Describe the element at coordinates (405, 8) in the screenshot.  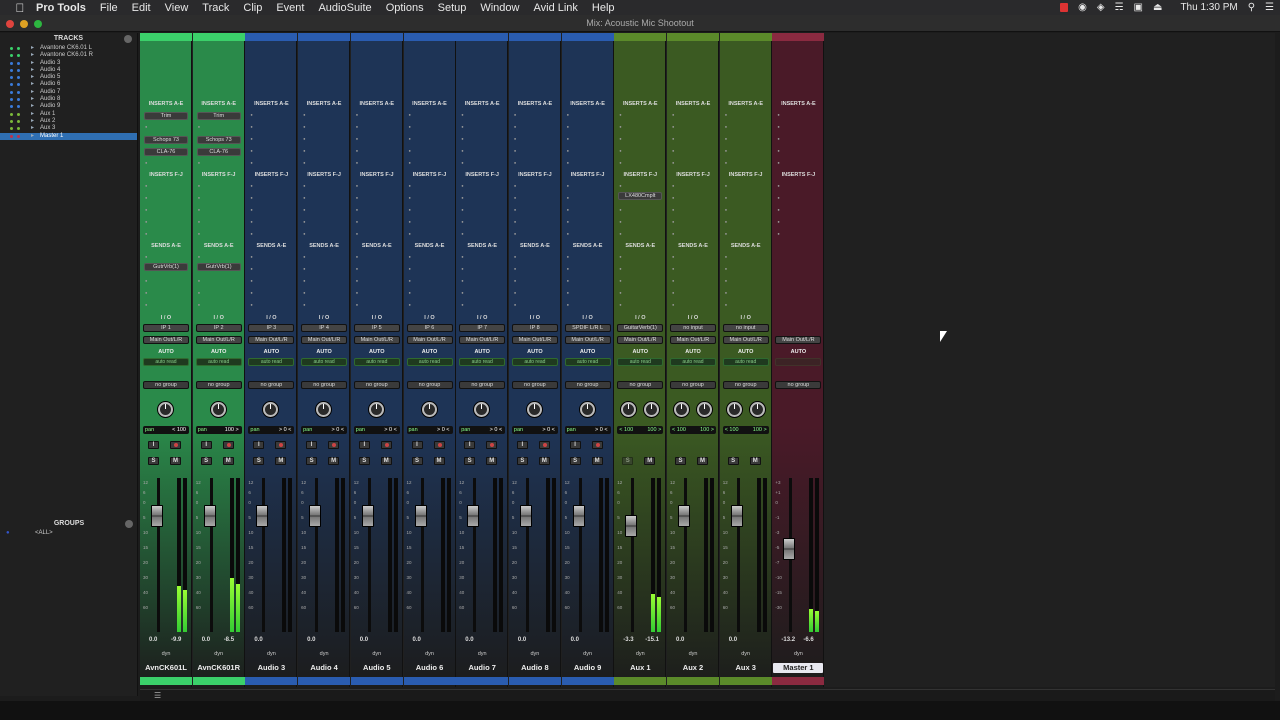
I see `menu-options: Options` at that location.